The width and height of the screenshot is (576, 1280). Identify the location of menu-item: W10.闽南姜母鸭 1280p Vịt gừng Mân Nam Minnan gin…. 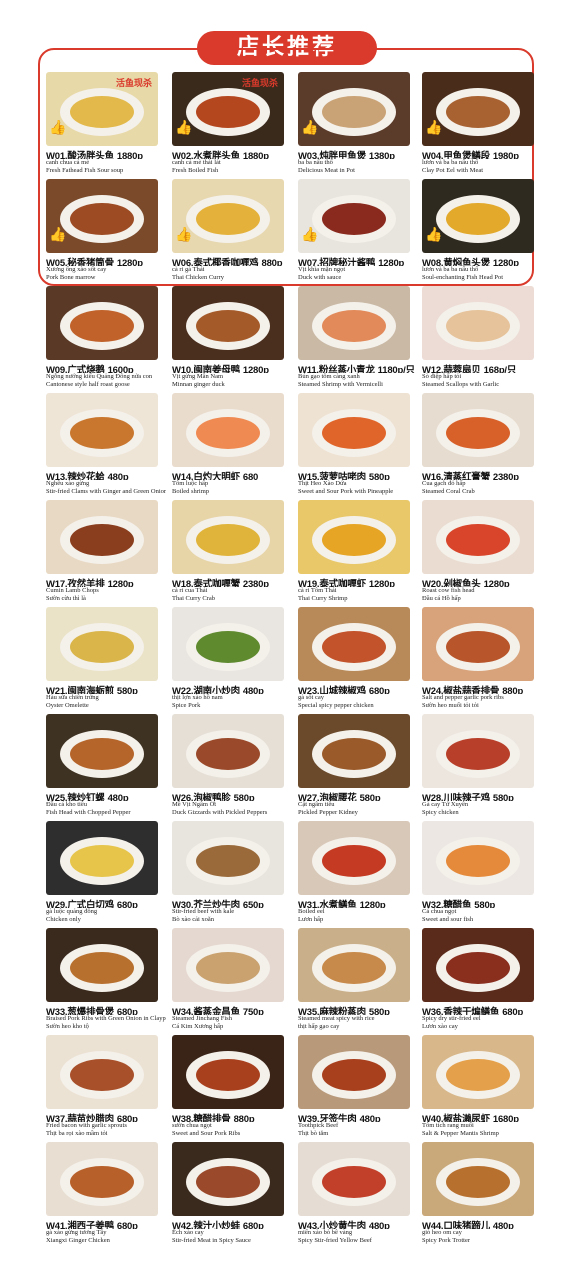
(231, 339).